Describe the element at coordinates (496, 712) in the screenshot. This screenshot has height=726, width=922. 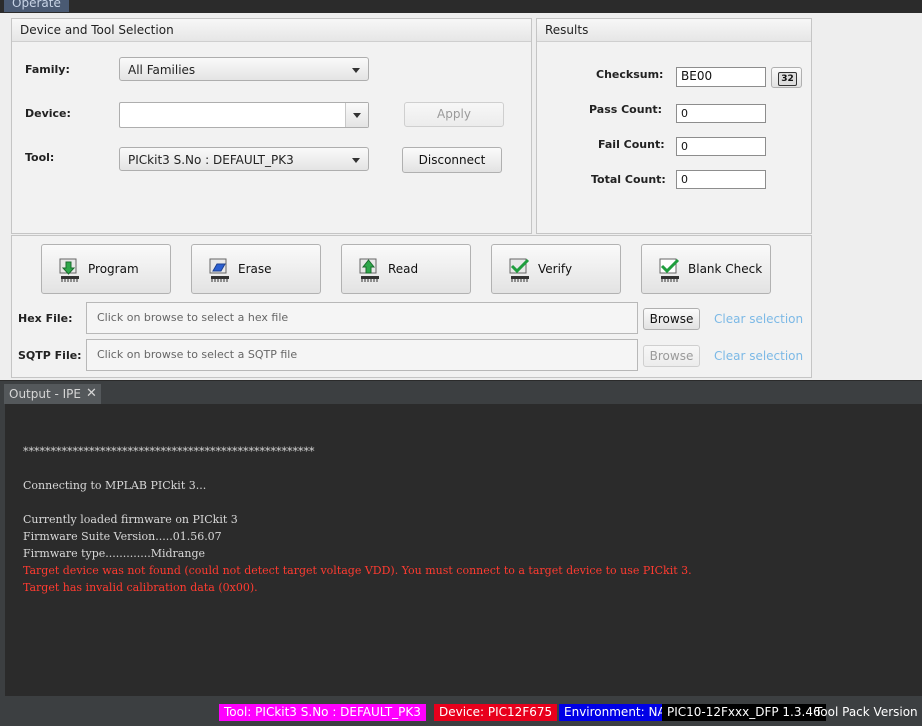
I see `status-device: Device: PIC12F675` at that location.